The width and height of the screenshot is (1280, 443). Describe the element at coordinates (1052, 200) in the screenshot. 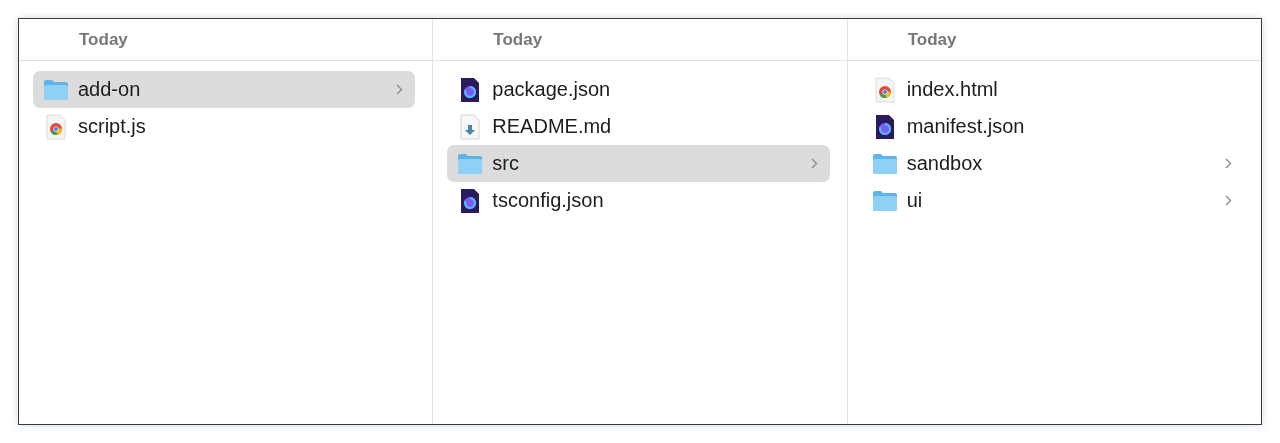

I see `file-row: ui` at that location.